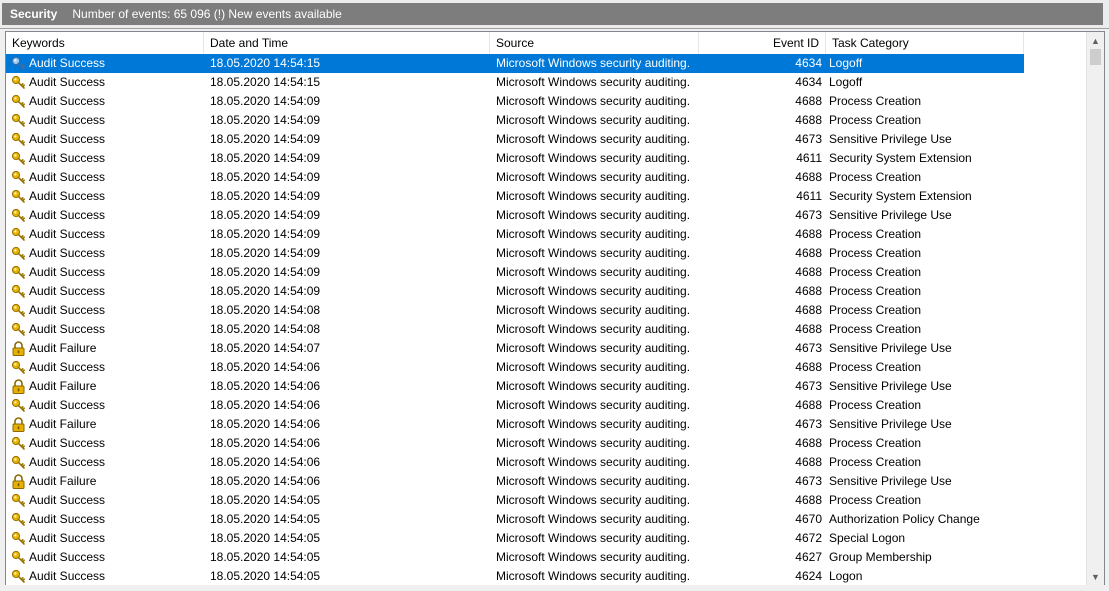  Describe the element at coordinates (63, 386) in the screenshot. I see `keyword-text: Audit Failure` at that location.